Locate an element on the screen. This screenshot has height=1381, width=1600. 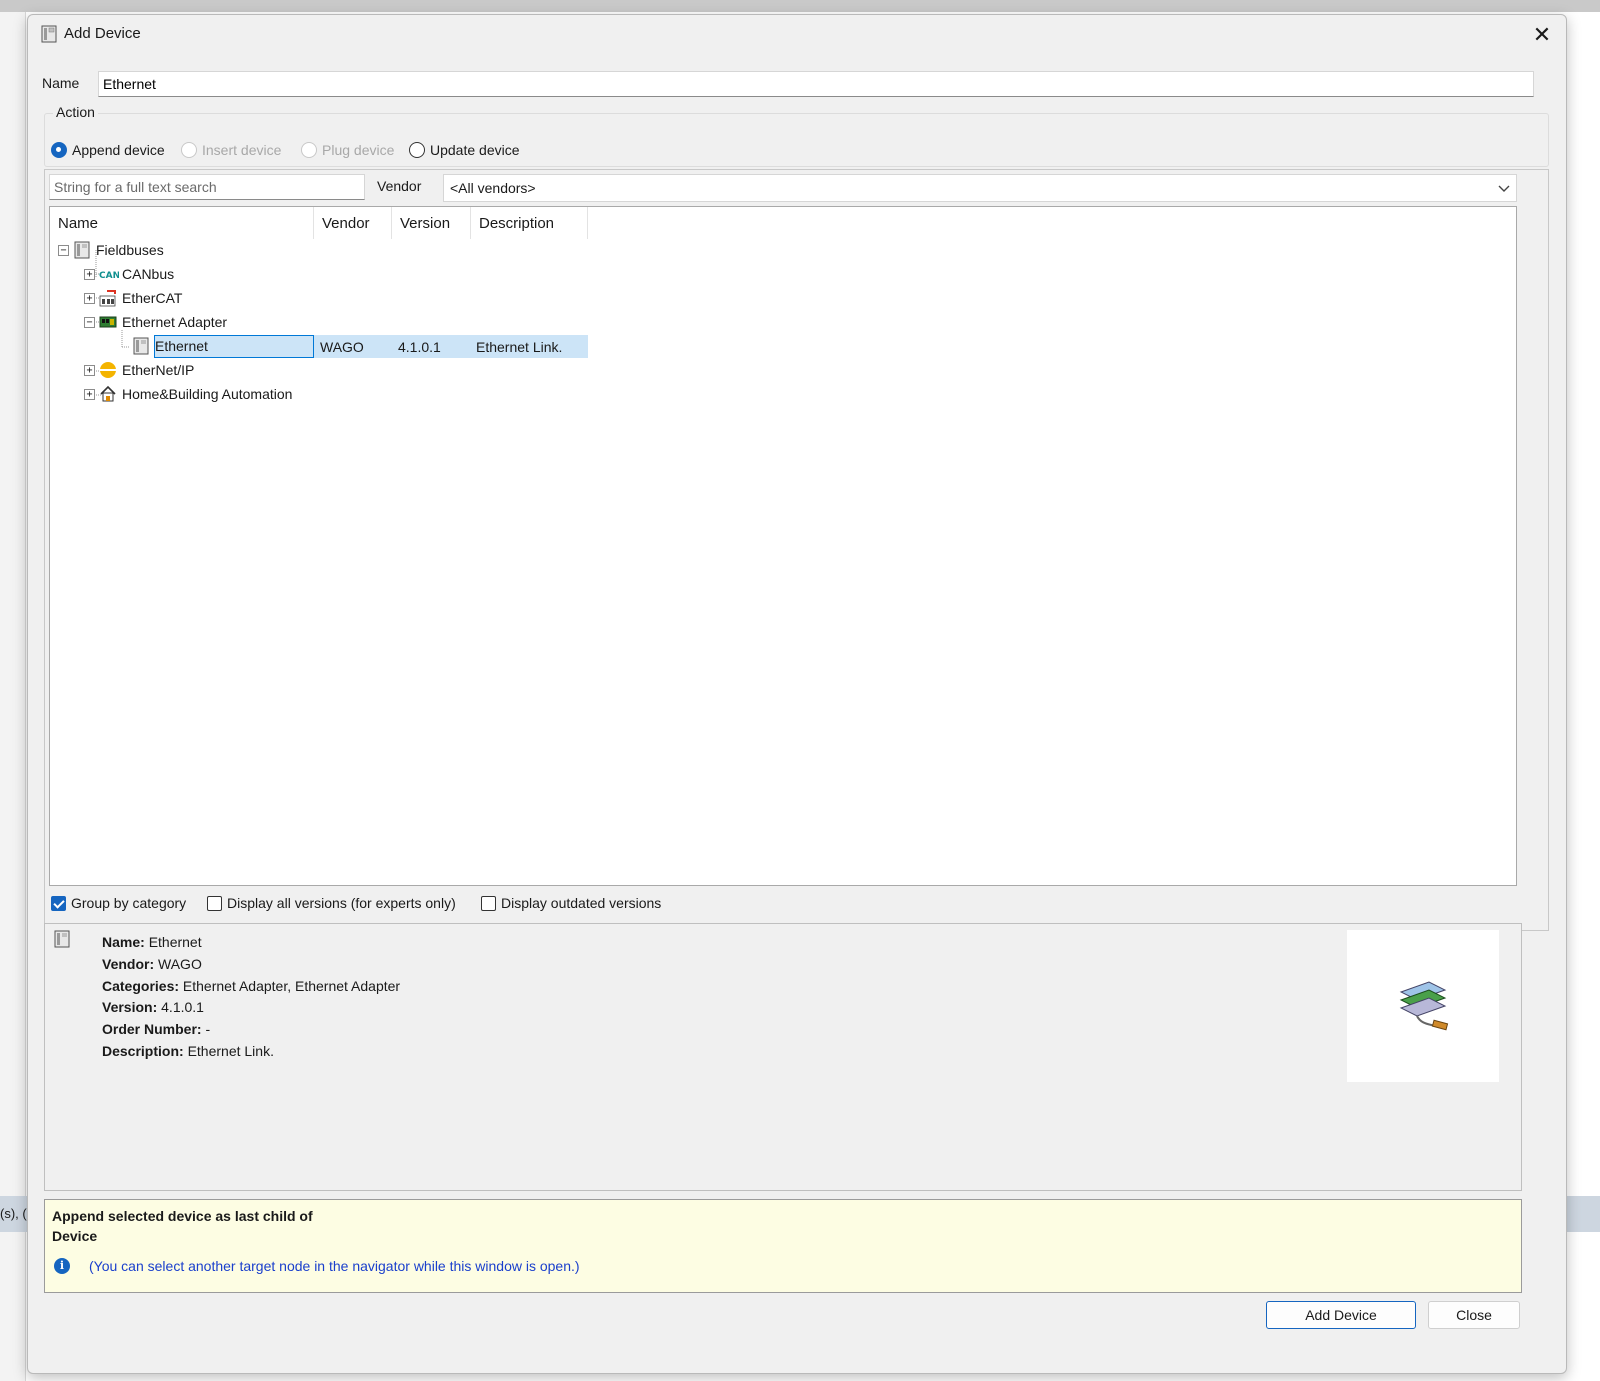
radio-label: Insert device is located at coordinates (242, 150).